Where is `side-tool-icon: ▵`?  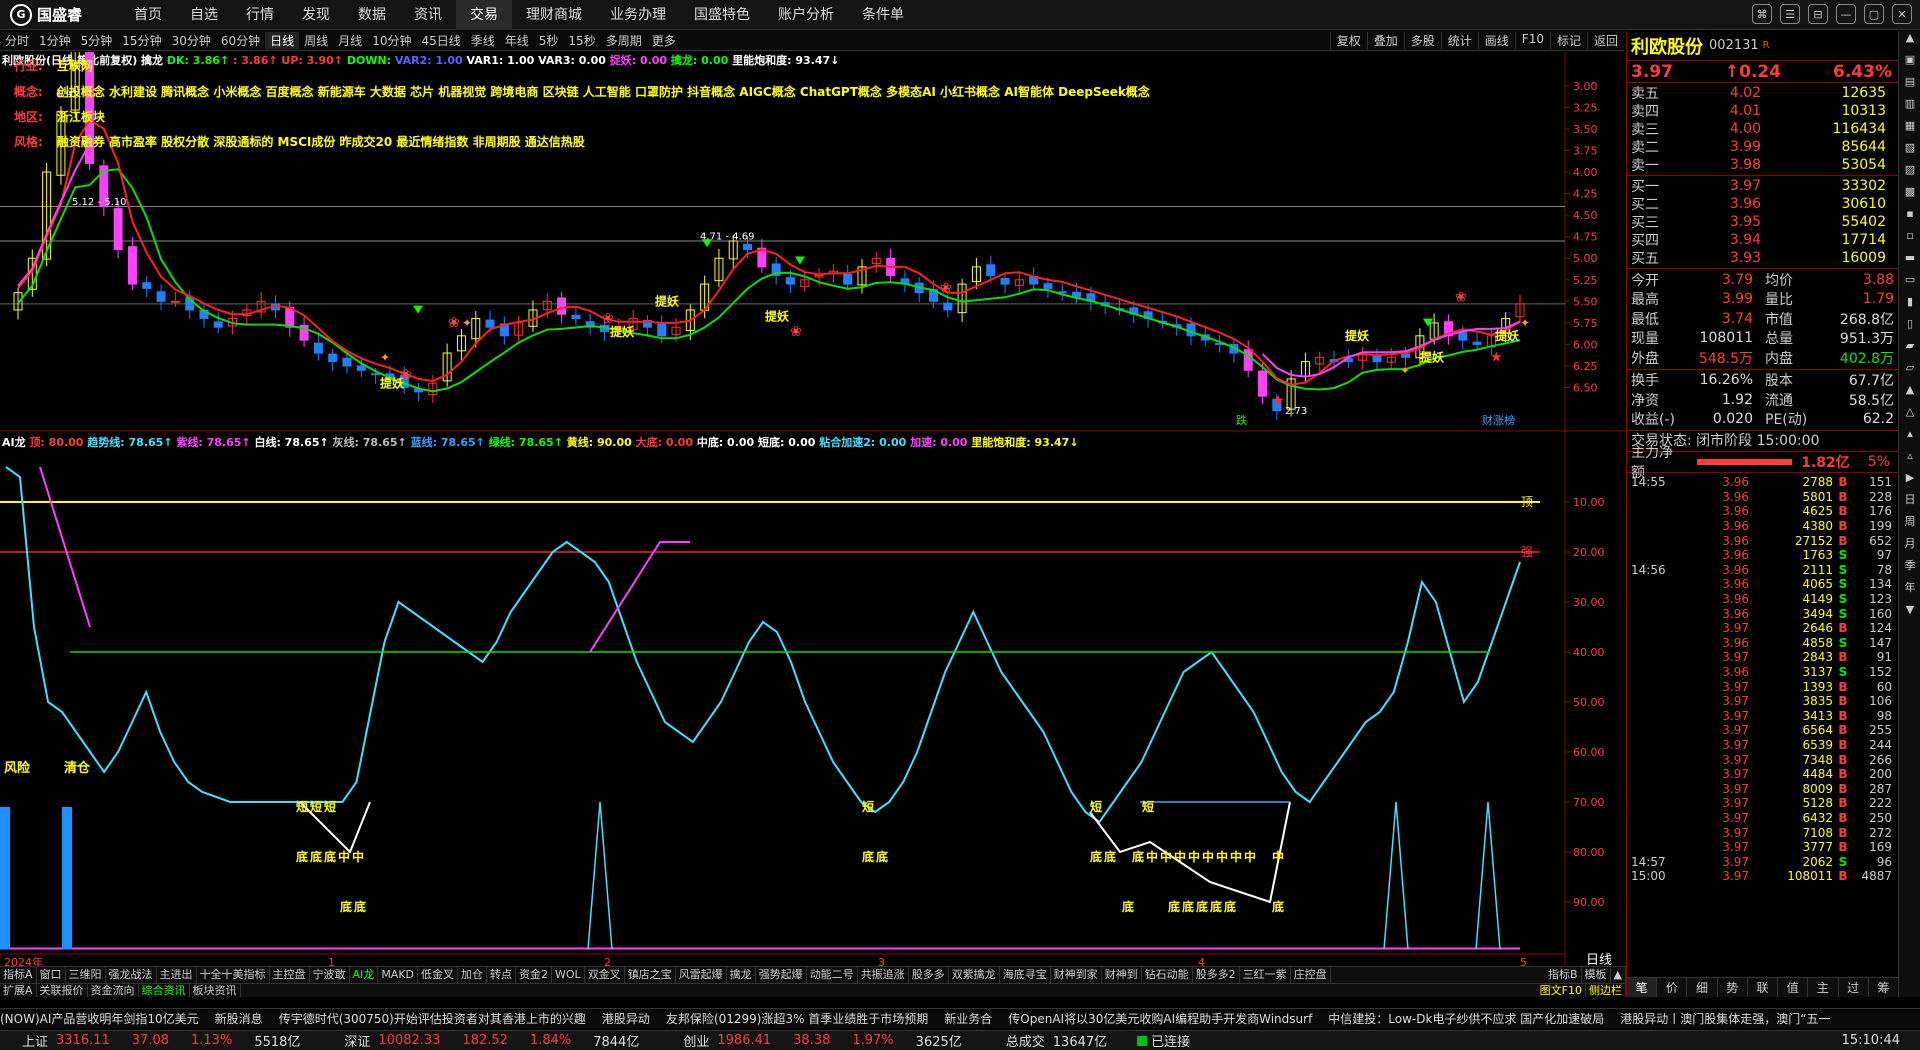
side-tool-icon: ▵ is located at coordinates (1909, 460).